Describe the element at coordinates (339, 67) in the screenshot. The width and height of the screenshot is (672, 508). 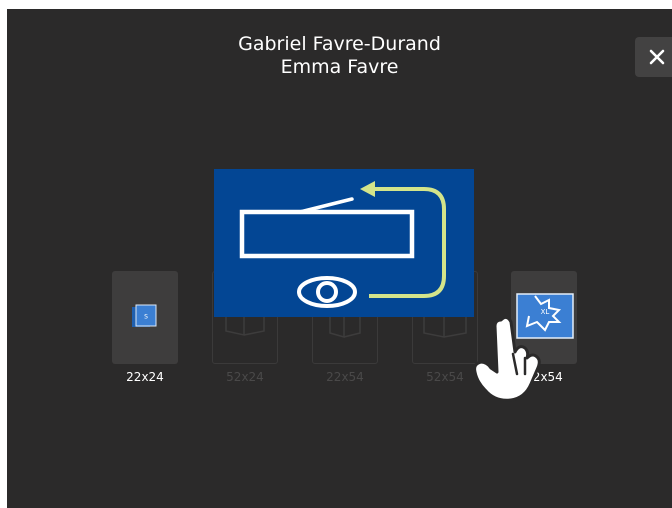
I see `name-line-2: Emma Favre` at that location.